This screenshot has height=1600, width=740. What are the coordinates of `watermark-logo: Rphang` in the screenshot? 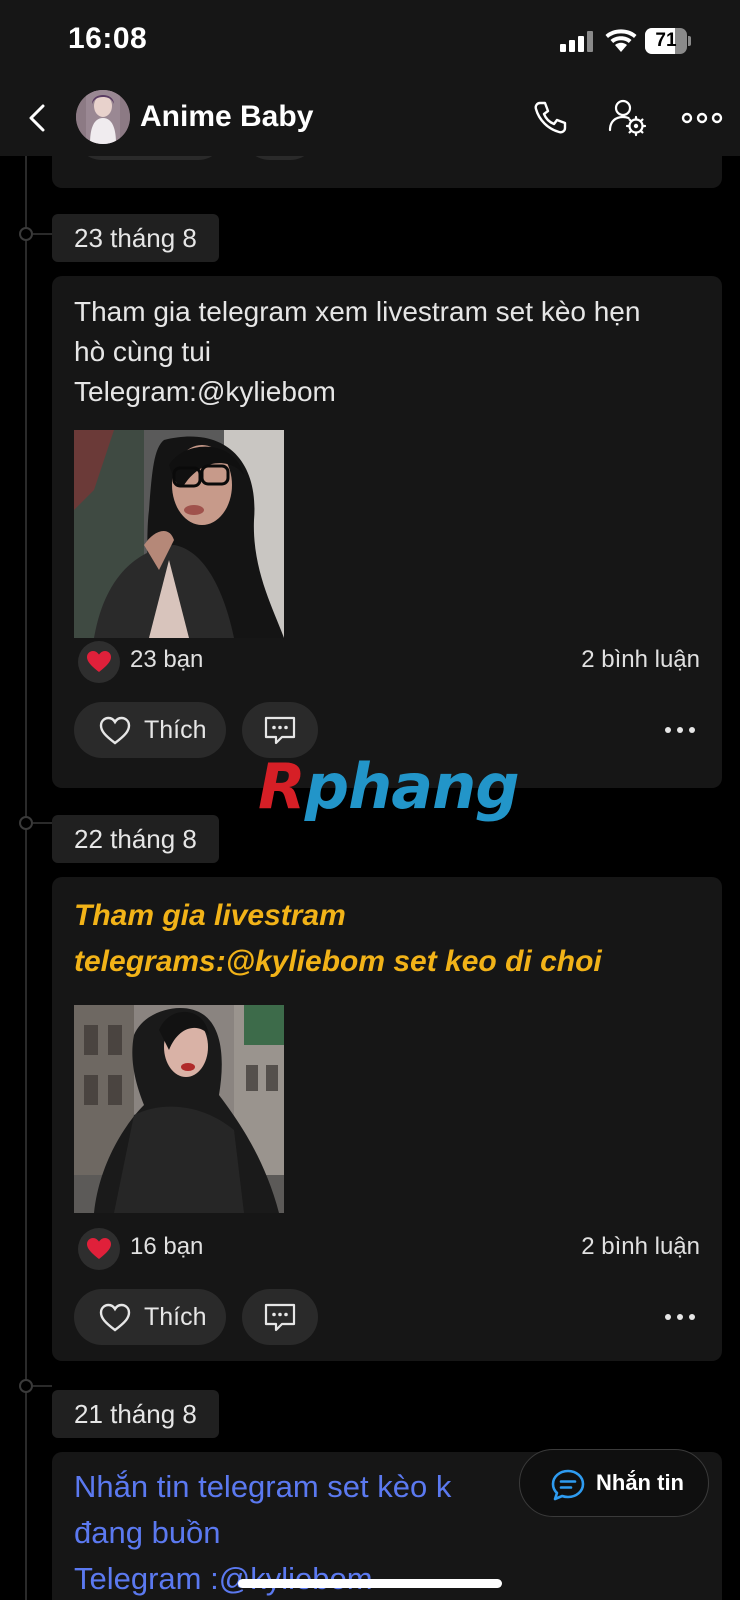 It's located at (389, 786).